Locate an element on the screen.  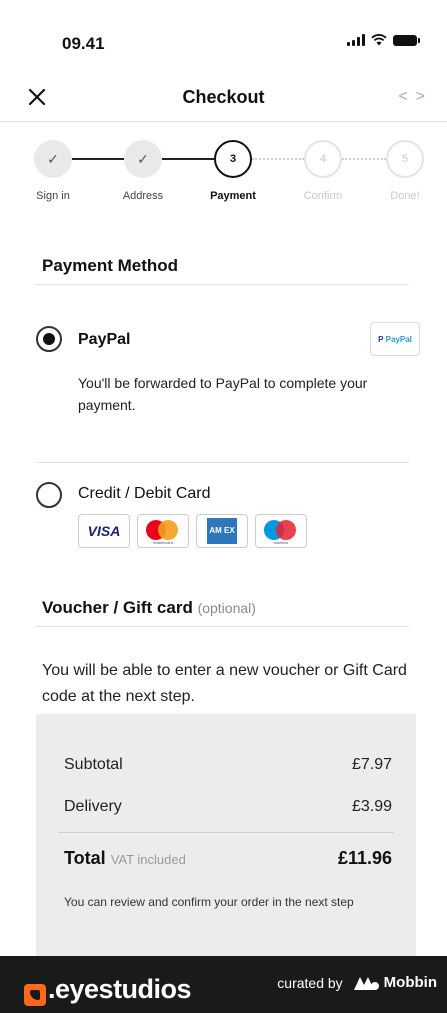
vat-label: VAT included is located at coordinates (148, 859).